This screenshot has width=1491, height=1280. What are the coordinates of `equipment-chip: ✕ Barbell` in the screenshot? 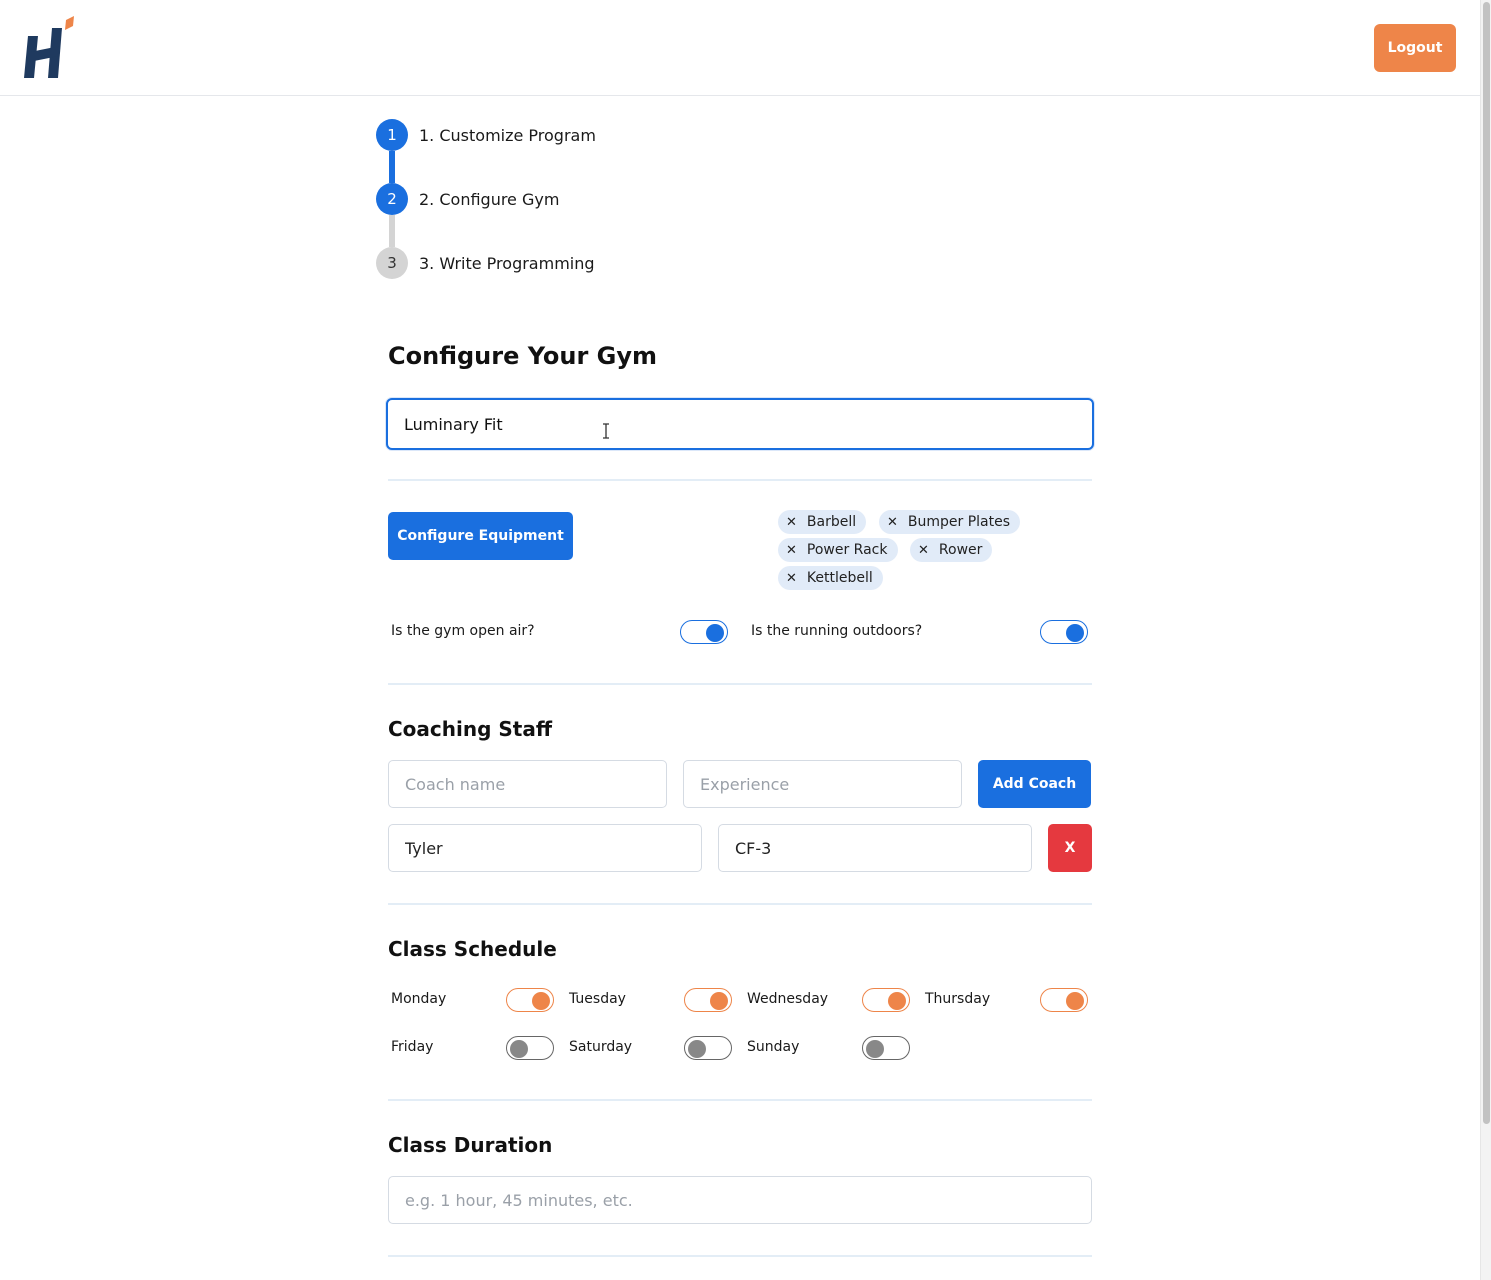 It's located at (822, 522).